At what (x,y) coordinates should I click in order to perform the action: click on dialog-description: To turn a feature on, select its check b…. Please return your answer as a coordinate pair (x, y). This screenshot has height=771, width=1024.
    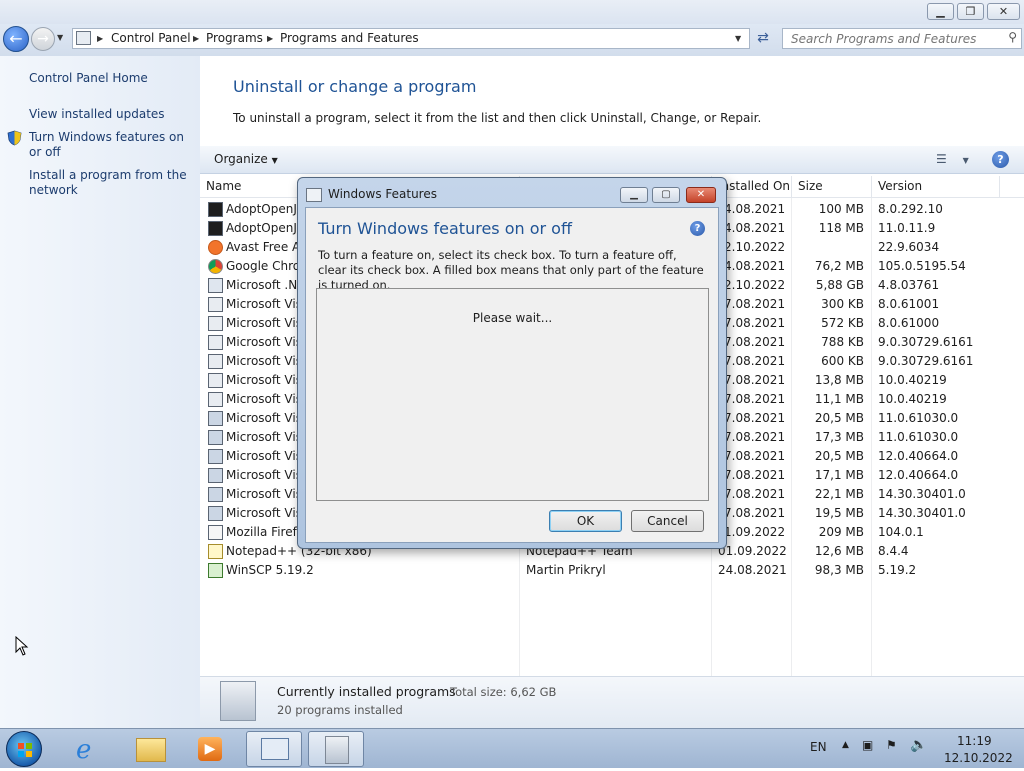
    Looking at the image, I should click on (511, 270).